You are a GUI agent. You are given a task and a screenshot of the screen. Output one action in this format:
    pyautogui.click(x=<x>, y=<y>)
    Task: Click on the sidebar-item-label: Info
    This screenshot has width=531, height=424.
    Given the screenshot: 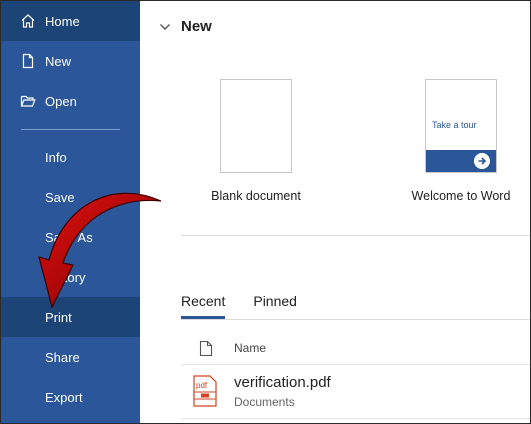 What is the action you would take?
    pyautogui.click(x=56, y=157)
    